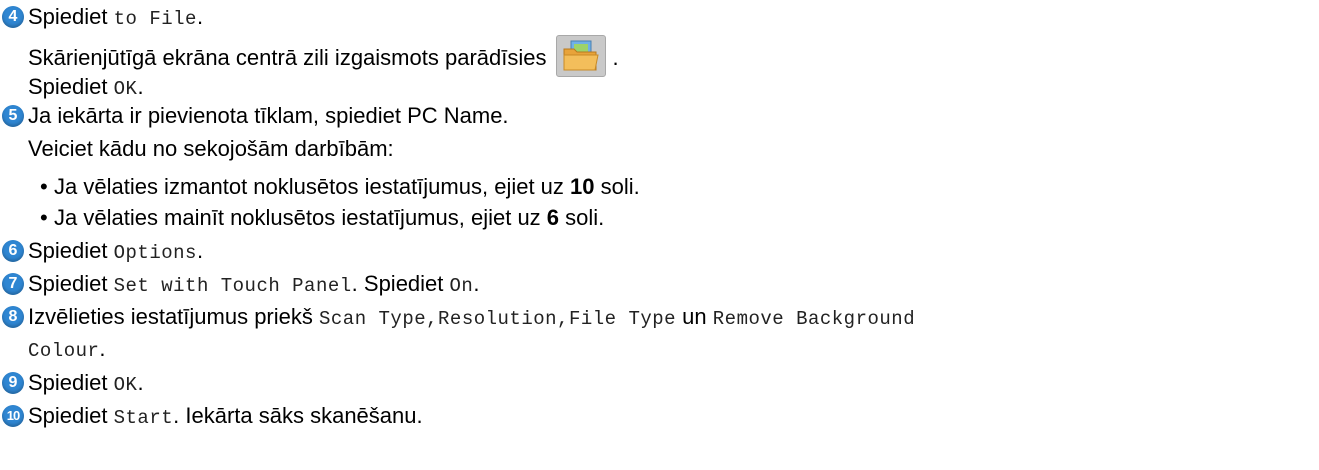  What do you see at coordinates (13, 17) in the screenshot?
I see `step-number-4: 4` at bounding box center [13, 17].